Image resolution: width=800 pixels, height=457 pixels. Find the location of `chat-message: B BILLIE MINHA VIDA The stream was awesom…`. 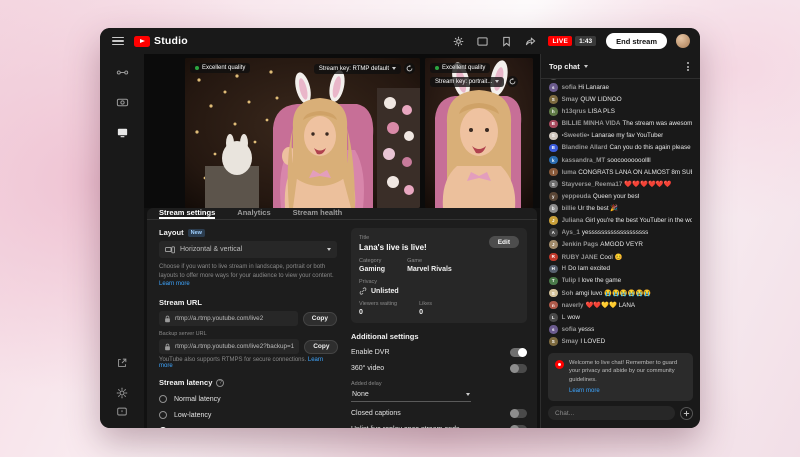

chat-message: B BILLIE MINHA VIDA The stream was awesom… is located at coordinates (620, 123).